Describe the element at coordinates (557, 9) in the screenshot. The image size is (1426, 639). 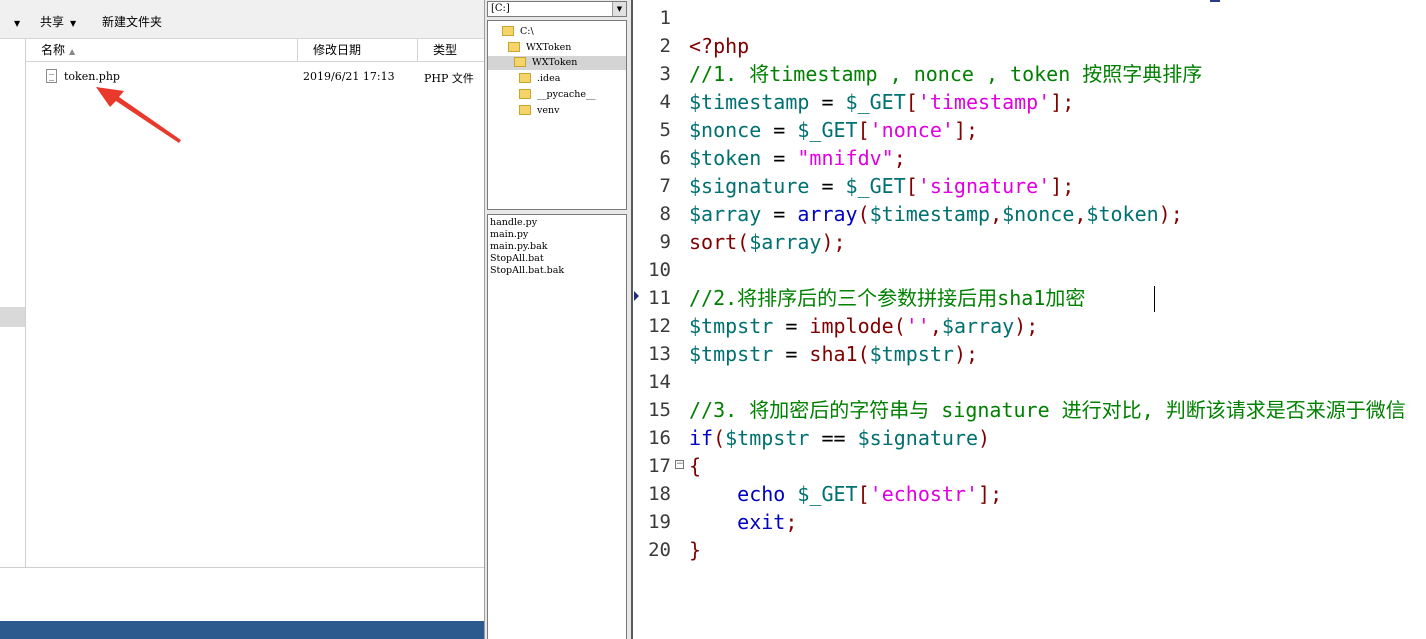
I see `drive-select: [C:] ▼` at that location.